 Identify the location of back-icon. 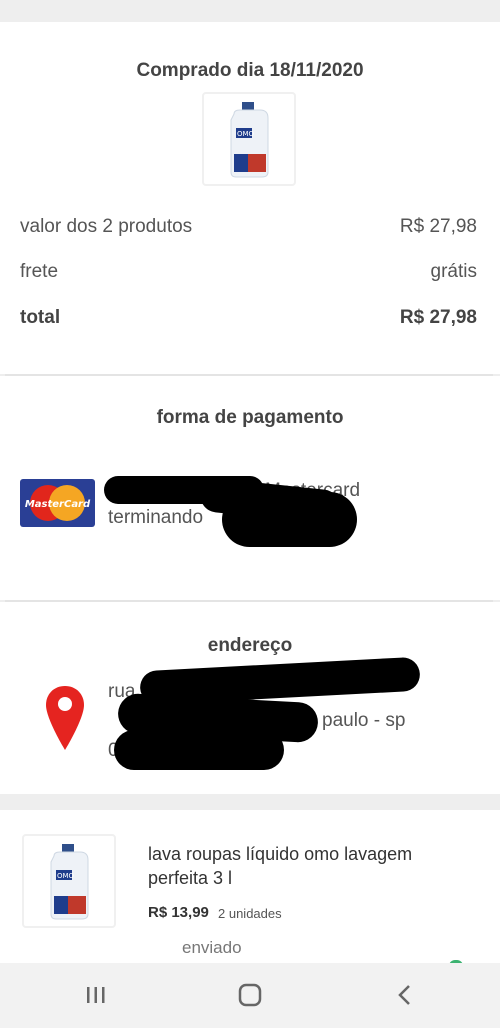
(405, 995).